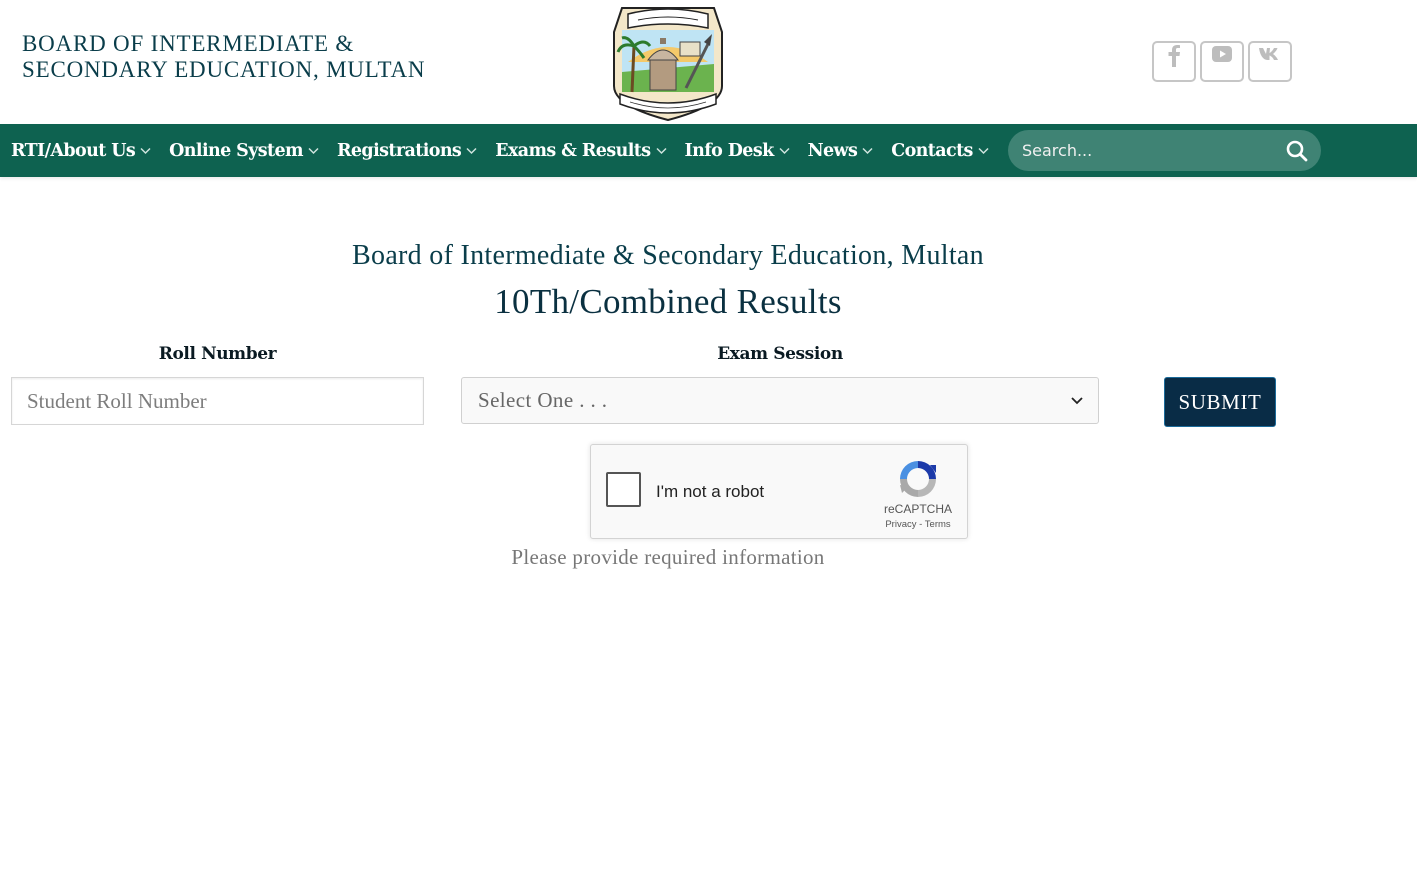 Image resolution: width=1417 pixels, height=891 pixels. Describe the element at coordinates (780, 400) in the screenshot. I see `exam-session-select: Select One . . .` at that location.